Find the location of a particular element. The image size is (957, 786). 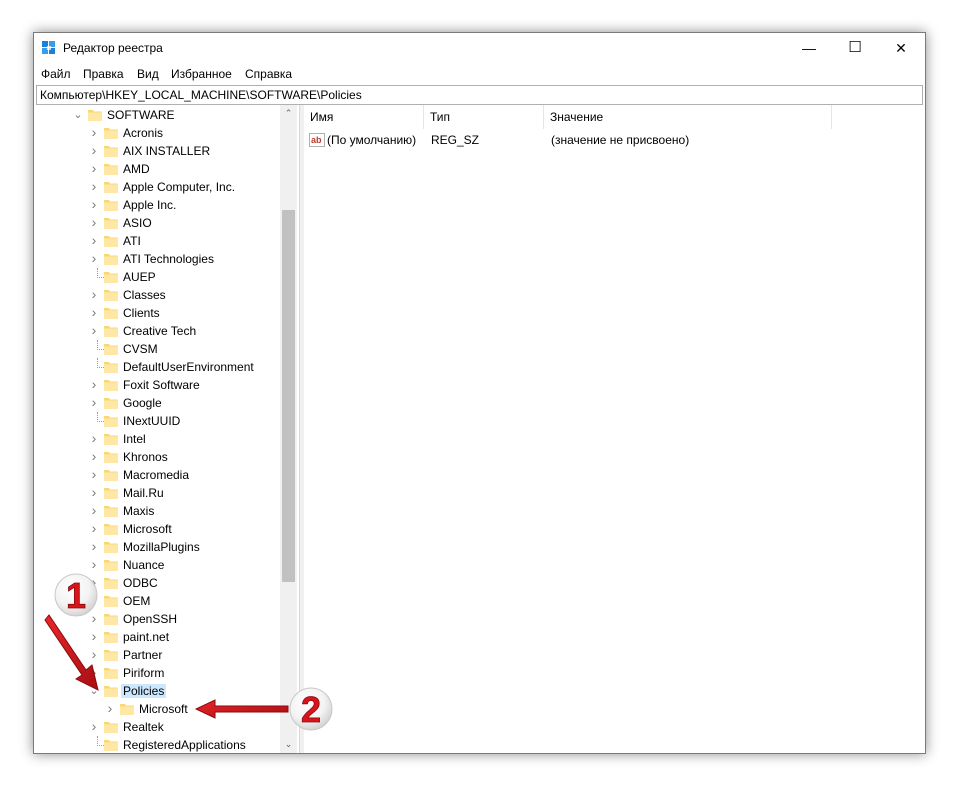

step-2-number: 2 is located at coordinates (311, 709).